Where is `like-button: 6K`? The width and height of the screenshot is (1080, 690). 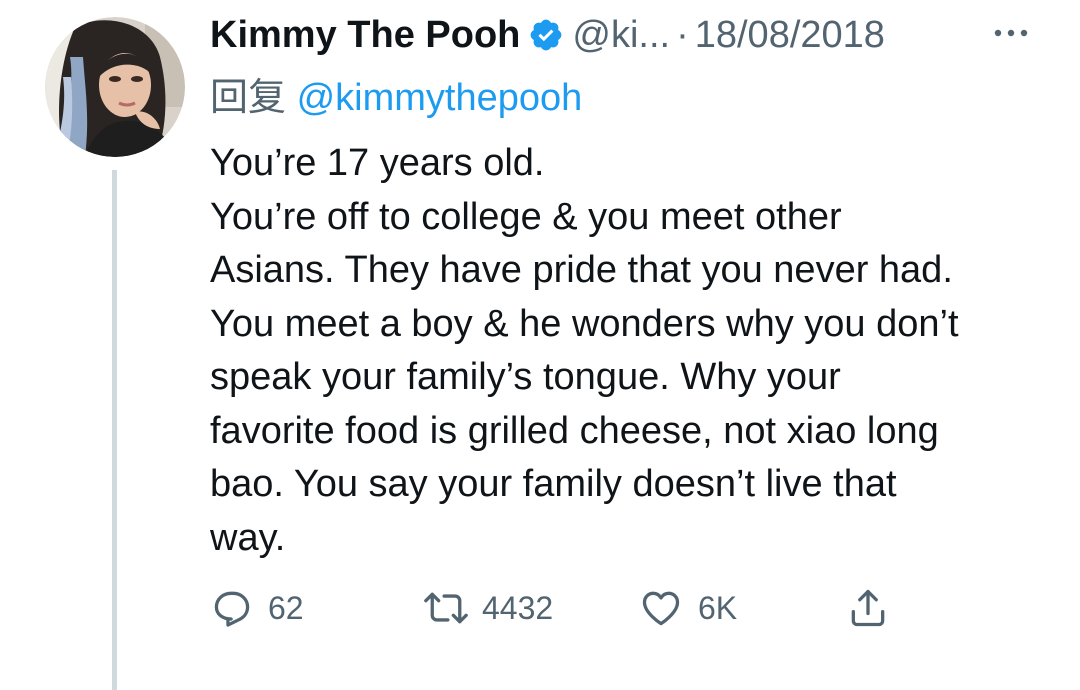
like-button: 6K is located at coordinates (687, 608).